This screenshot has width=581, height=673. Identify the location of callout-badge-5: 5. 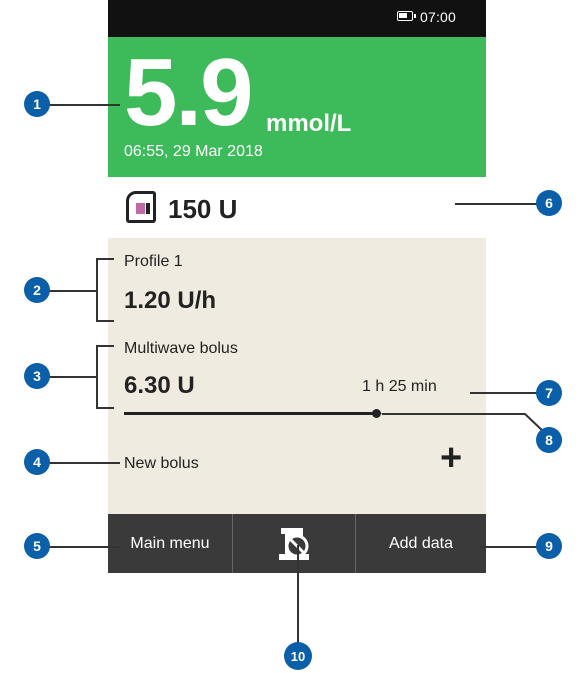
(37, 546).